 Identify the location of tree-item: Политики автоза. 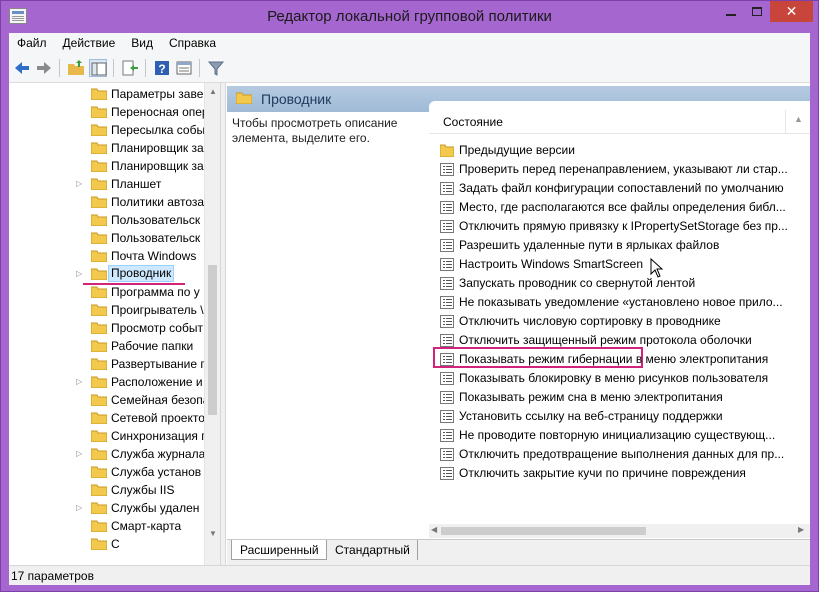
(106, 202).